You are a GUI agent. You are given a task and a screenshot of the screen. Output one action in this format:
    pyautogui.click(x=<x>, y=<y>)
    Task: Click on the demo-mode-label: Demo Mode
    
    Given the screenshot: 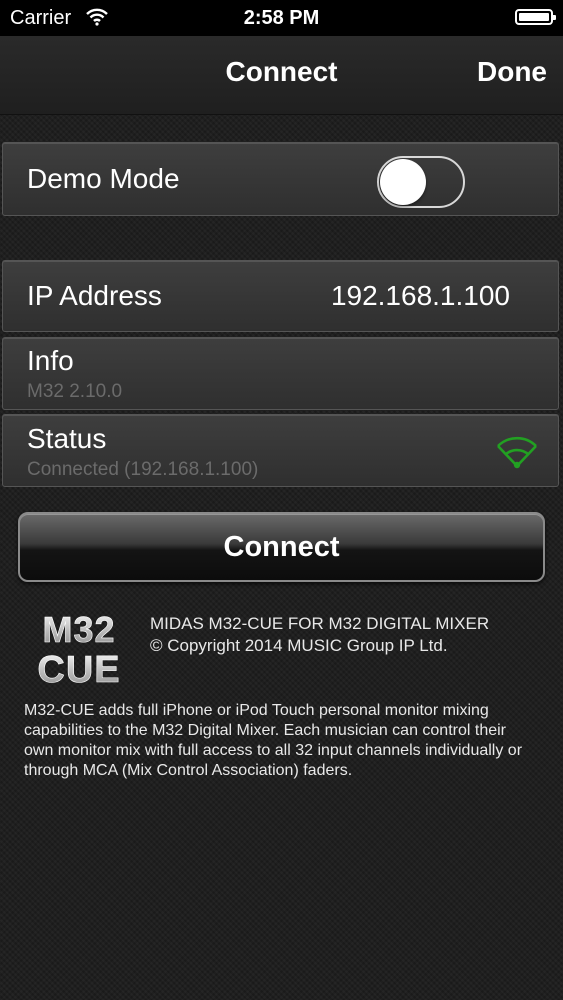 What is the action you would take?
    pyautogui.click(x=103, y=178)
    